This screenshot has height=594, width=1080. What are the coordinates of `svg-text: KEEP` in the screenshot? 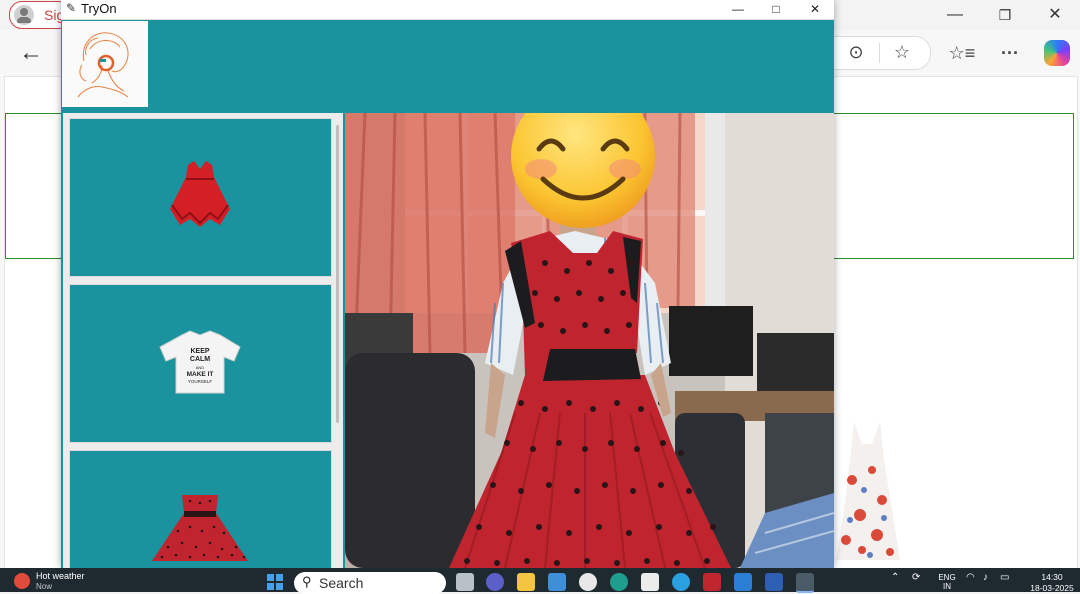 It's located at (199, 351).